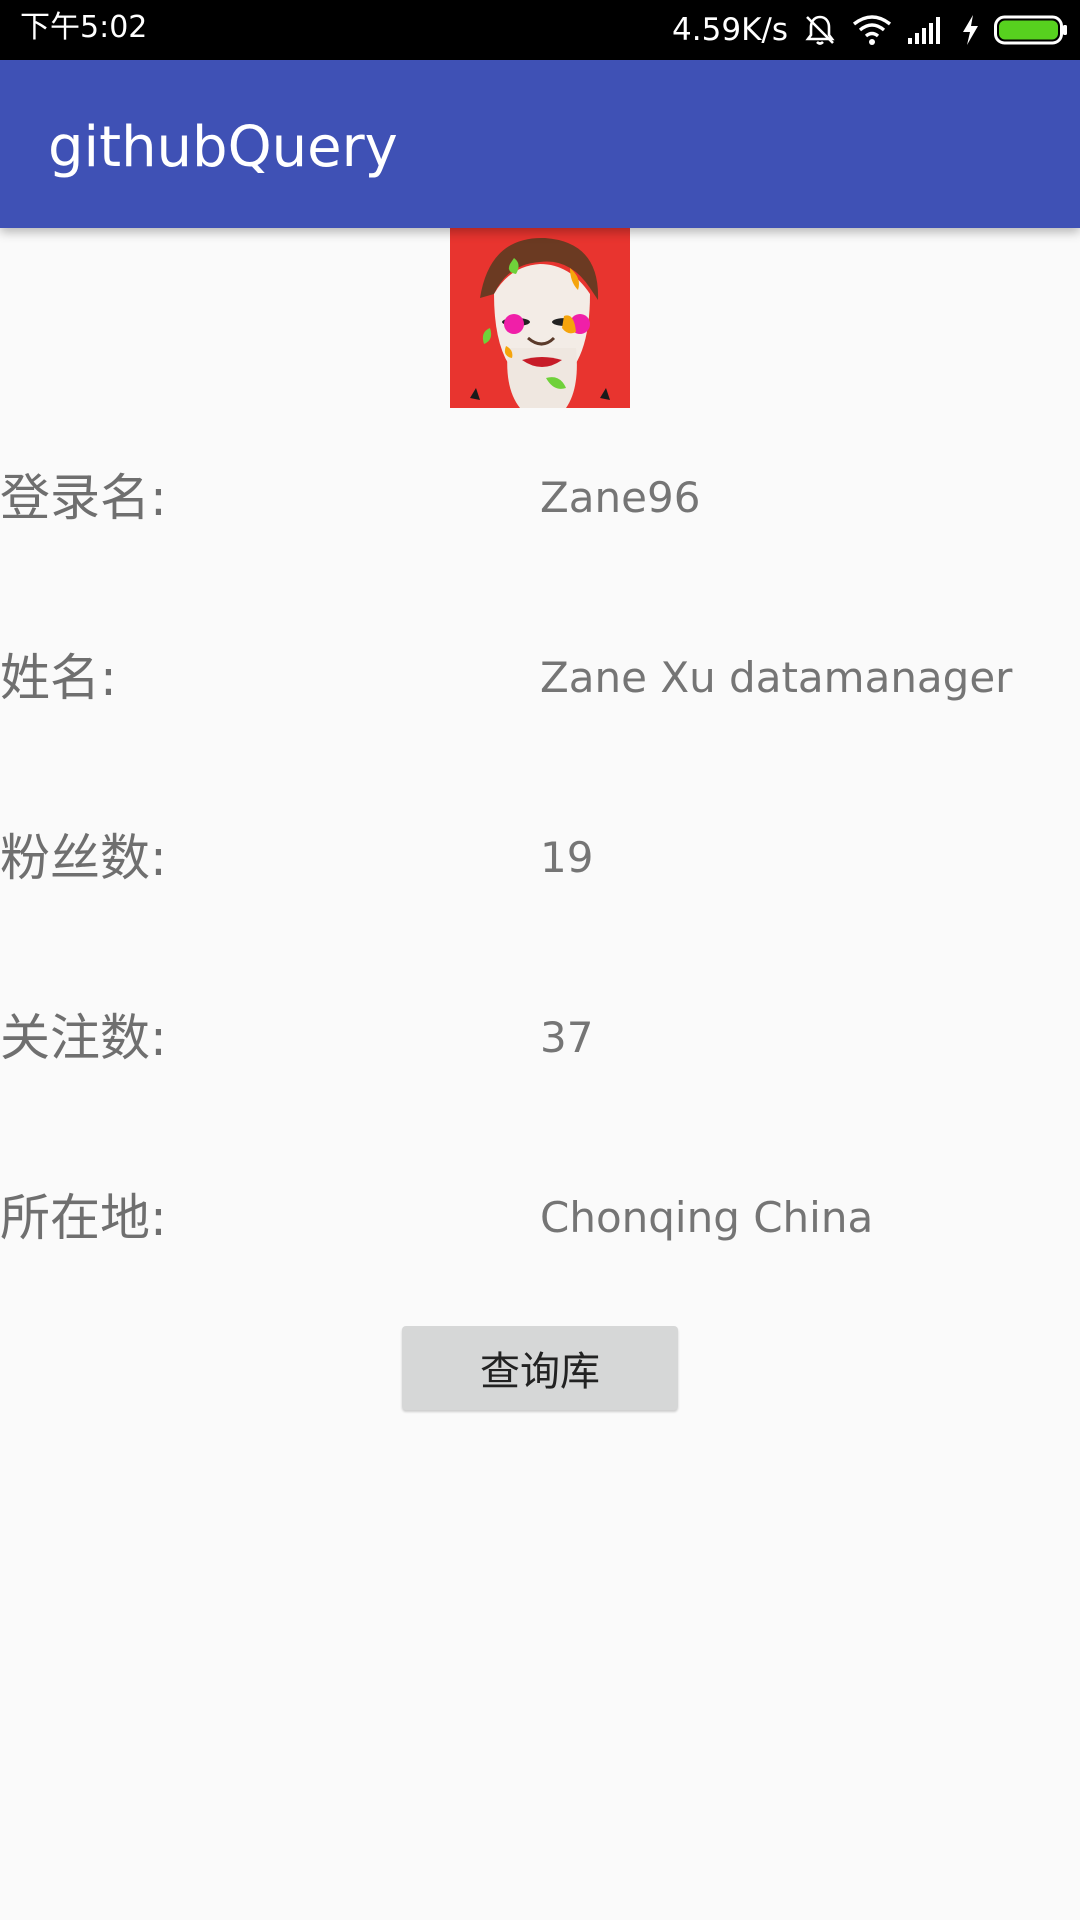 The height and width of the screenshot is (1920, 1080). I want to click on app-bar: githubQuery, so click(540, 144).